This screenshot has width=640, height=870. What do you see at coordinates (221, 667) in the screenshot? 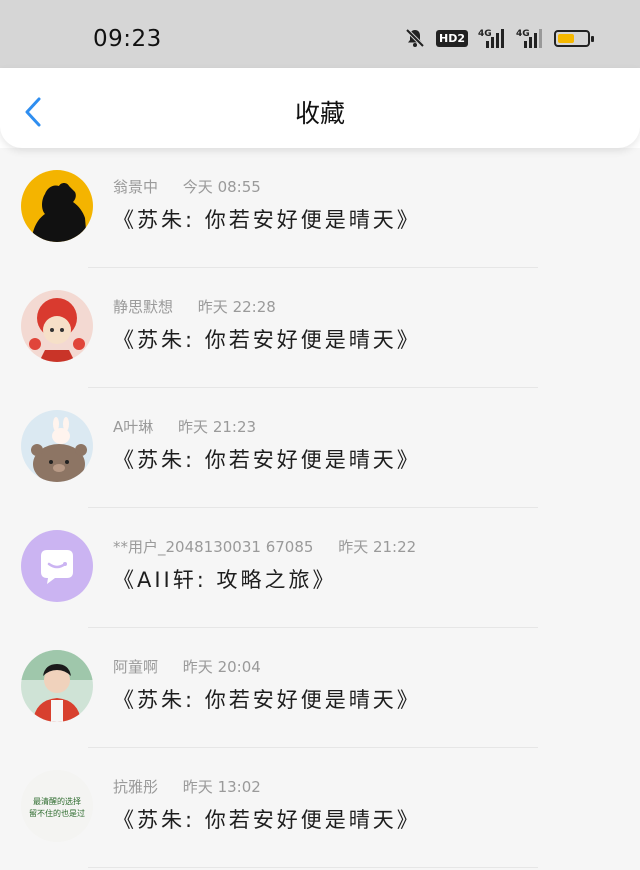
I see `timestamp: 昨天 20:04` at bounding box center [221, 667].